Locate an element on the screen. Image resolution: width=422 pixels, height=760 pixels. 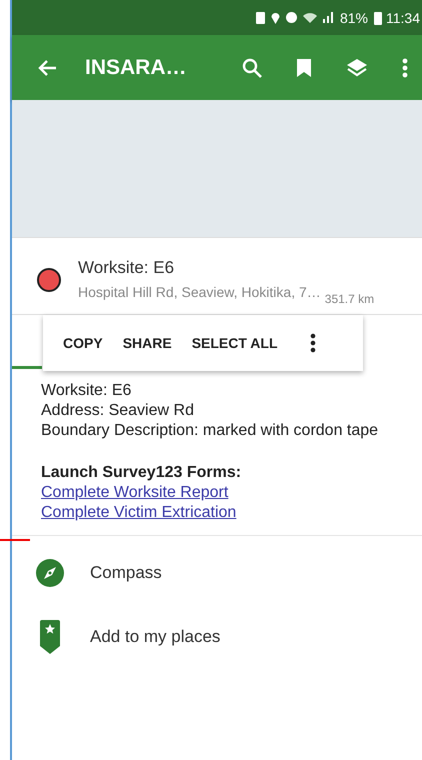
location-icon is located at coordinates (275, 18).